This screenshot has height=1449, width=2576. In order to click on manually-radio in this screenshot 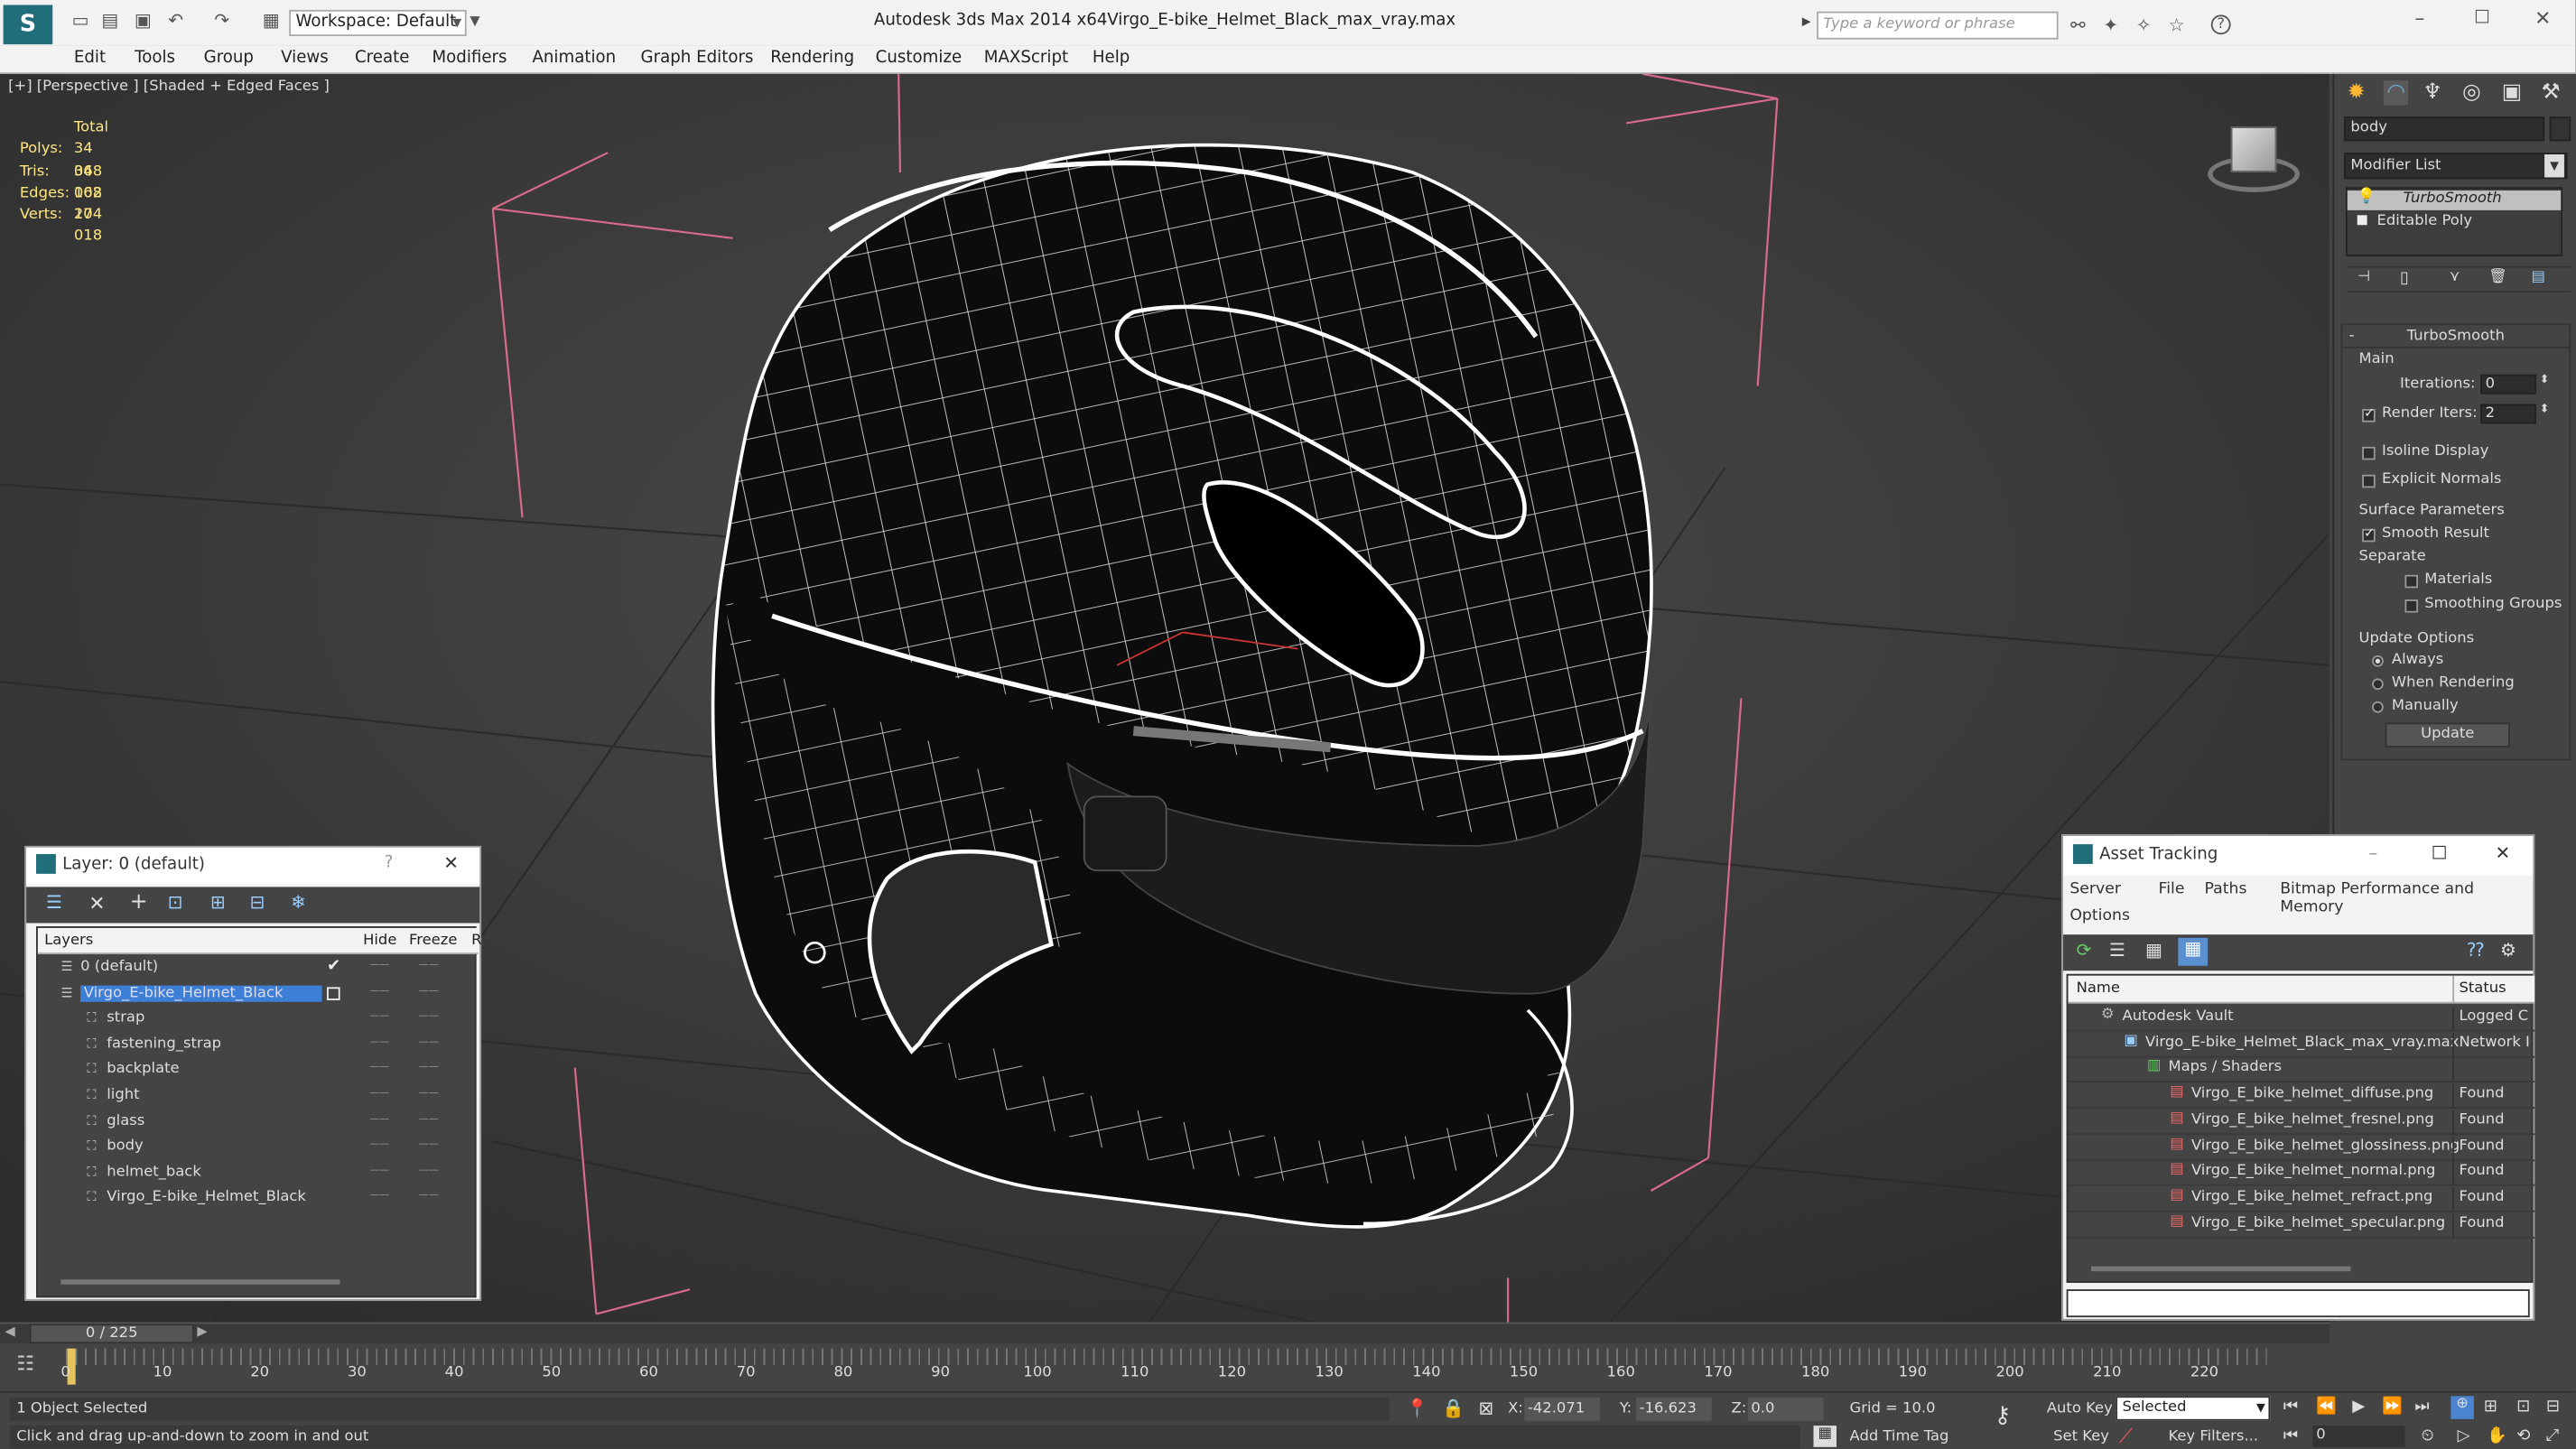, I will do `click(2378, 707)`.